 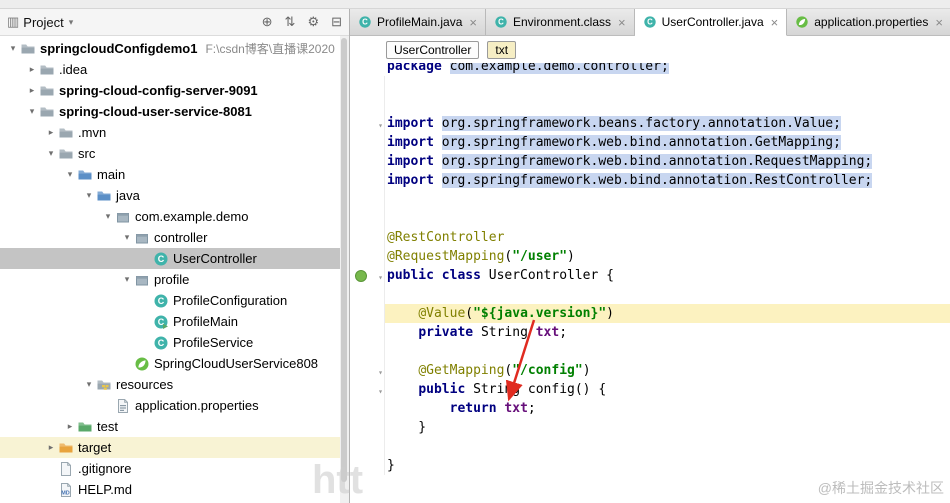 I want to click on tree-item-idea: ▸ .idea, so click(x=170, y=69).